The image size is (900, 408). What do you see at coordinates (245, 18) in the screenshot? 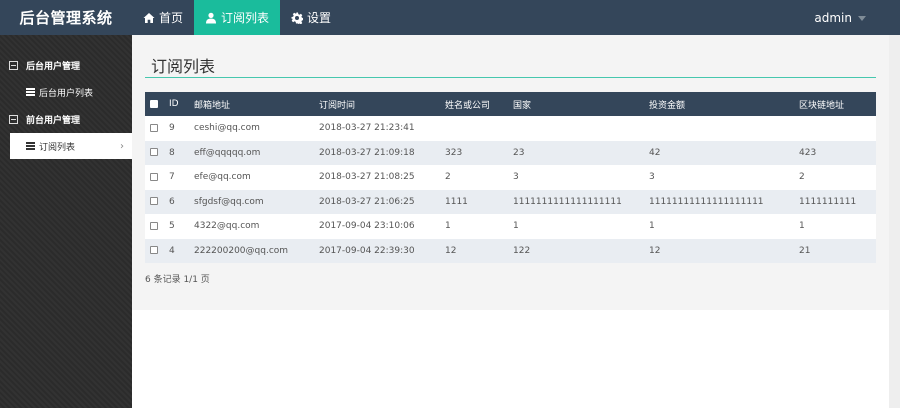
I see `nav-subscriptions-label: 订阅列表` at bounding box center [245, 18].